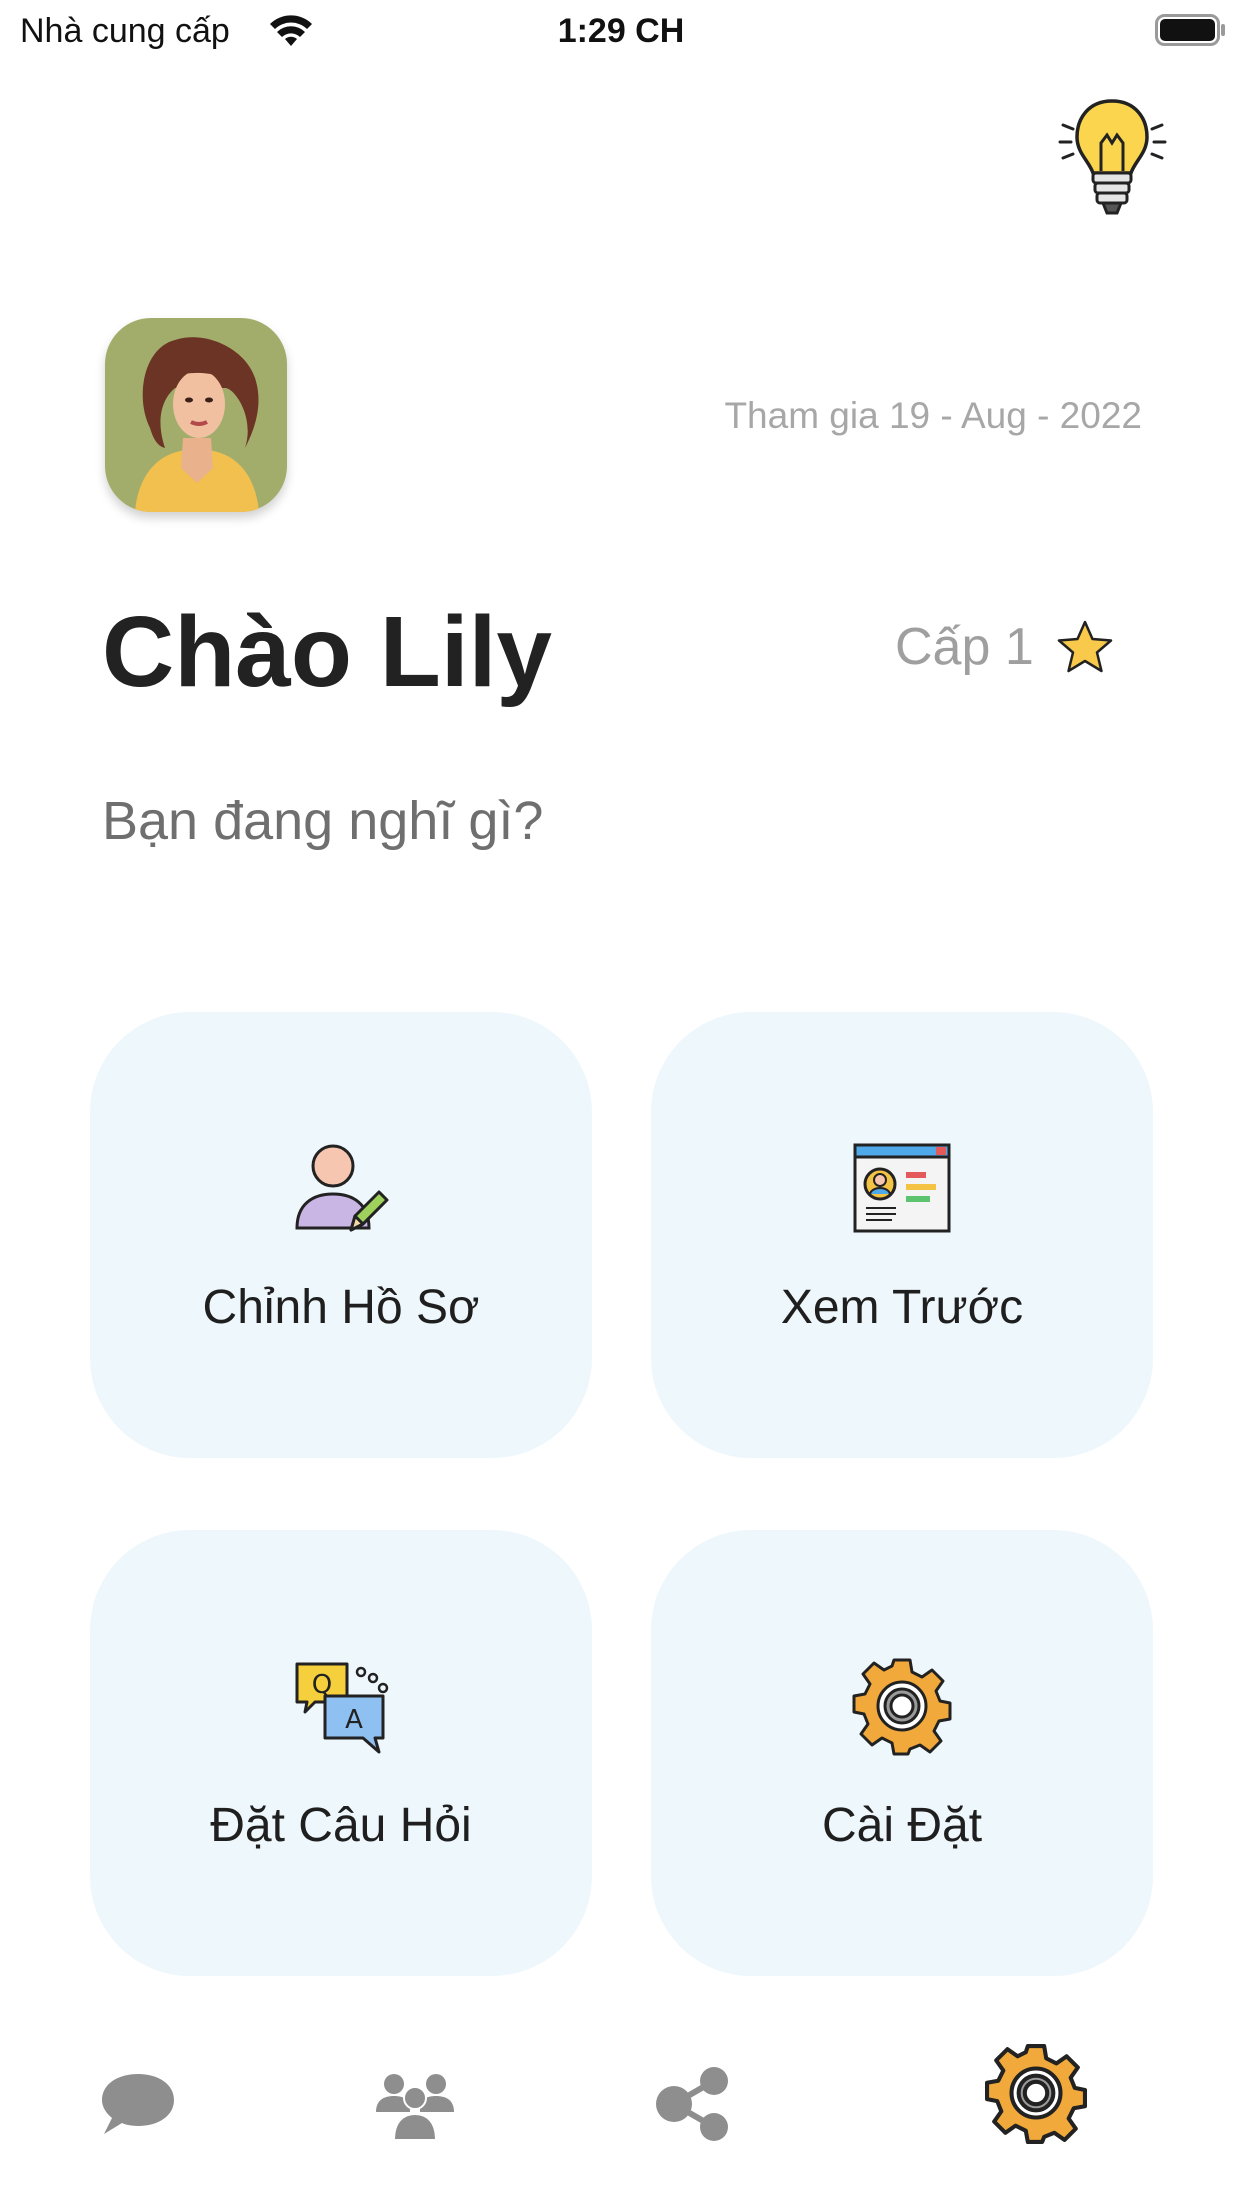 The width and height of the screenshot is (1242, 2208). I want to click on avatar-portrait-image, so click(196, 415).